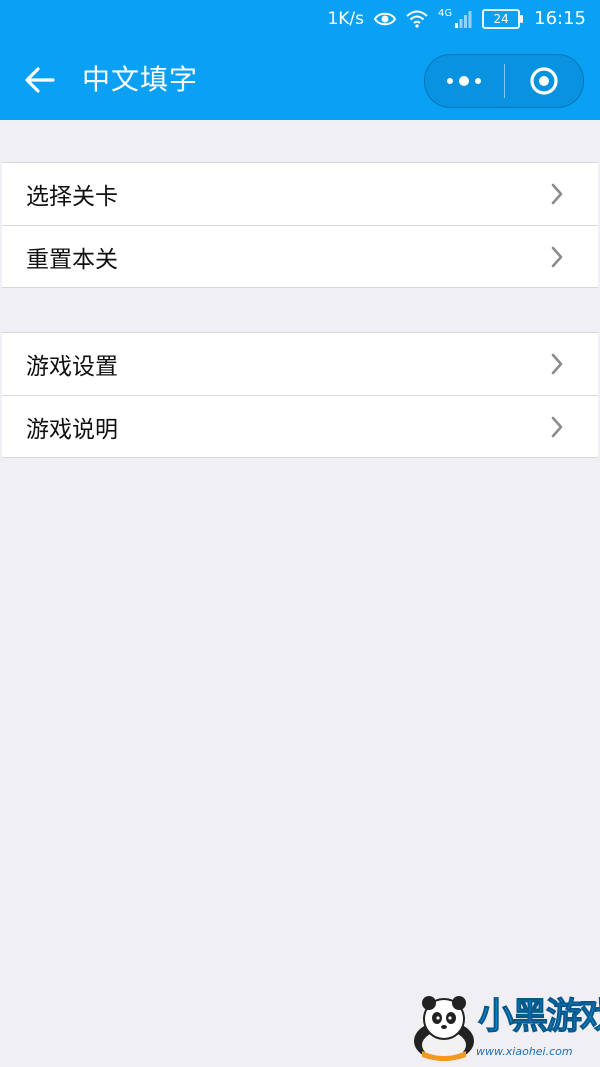 This screenshot has width=600, height=1067. I want to click on page-title: 中文填字, so click(140, 79).